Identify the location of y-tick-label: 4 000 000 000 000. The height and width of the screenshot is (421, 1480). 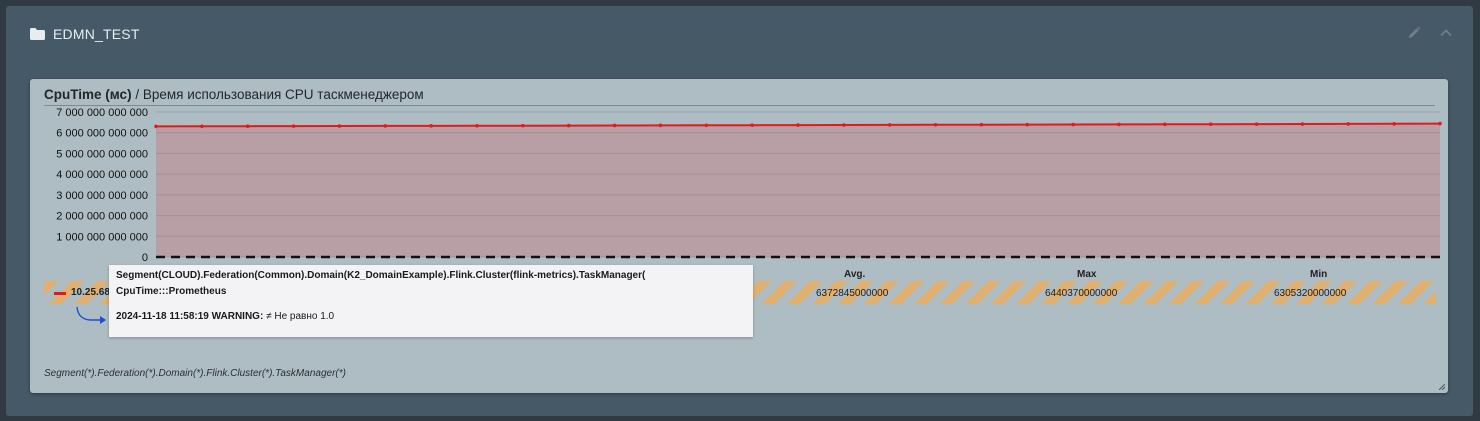
(102, 175).